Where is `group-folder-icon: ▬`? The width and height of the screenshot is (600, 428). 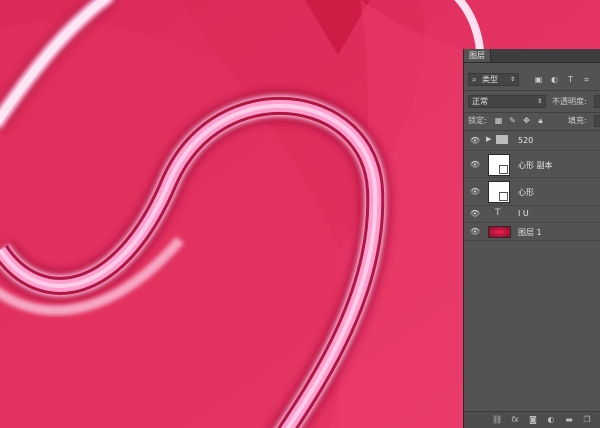 group-folder-icon: ▬ is located at coordinates (569, 420).